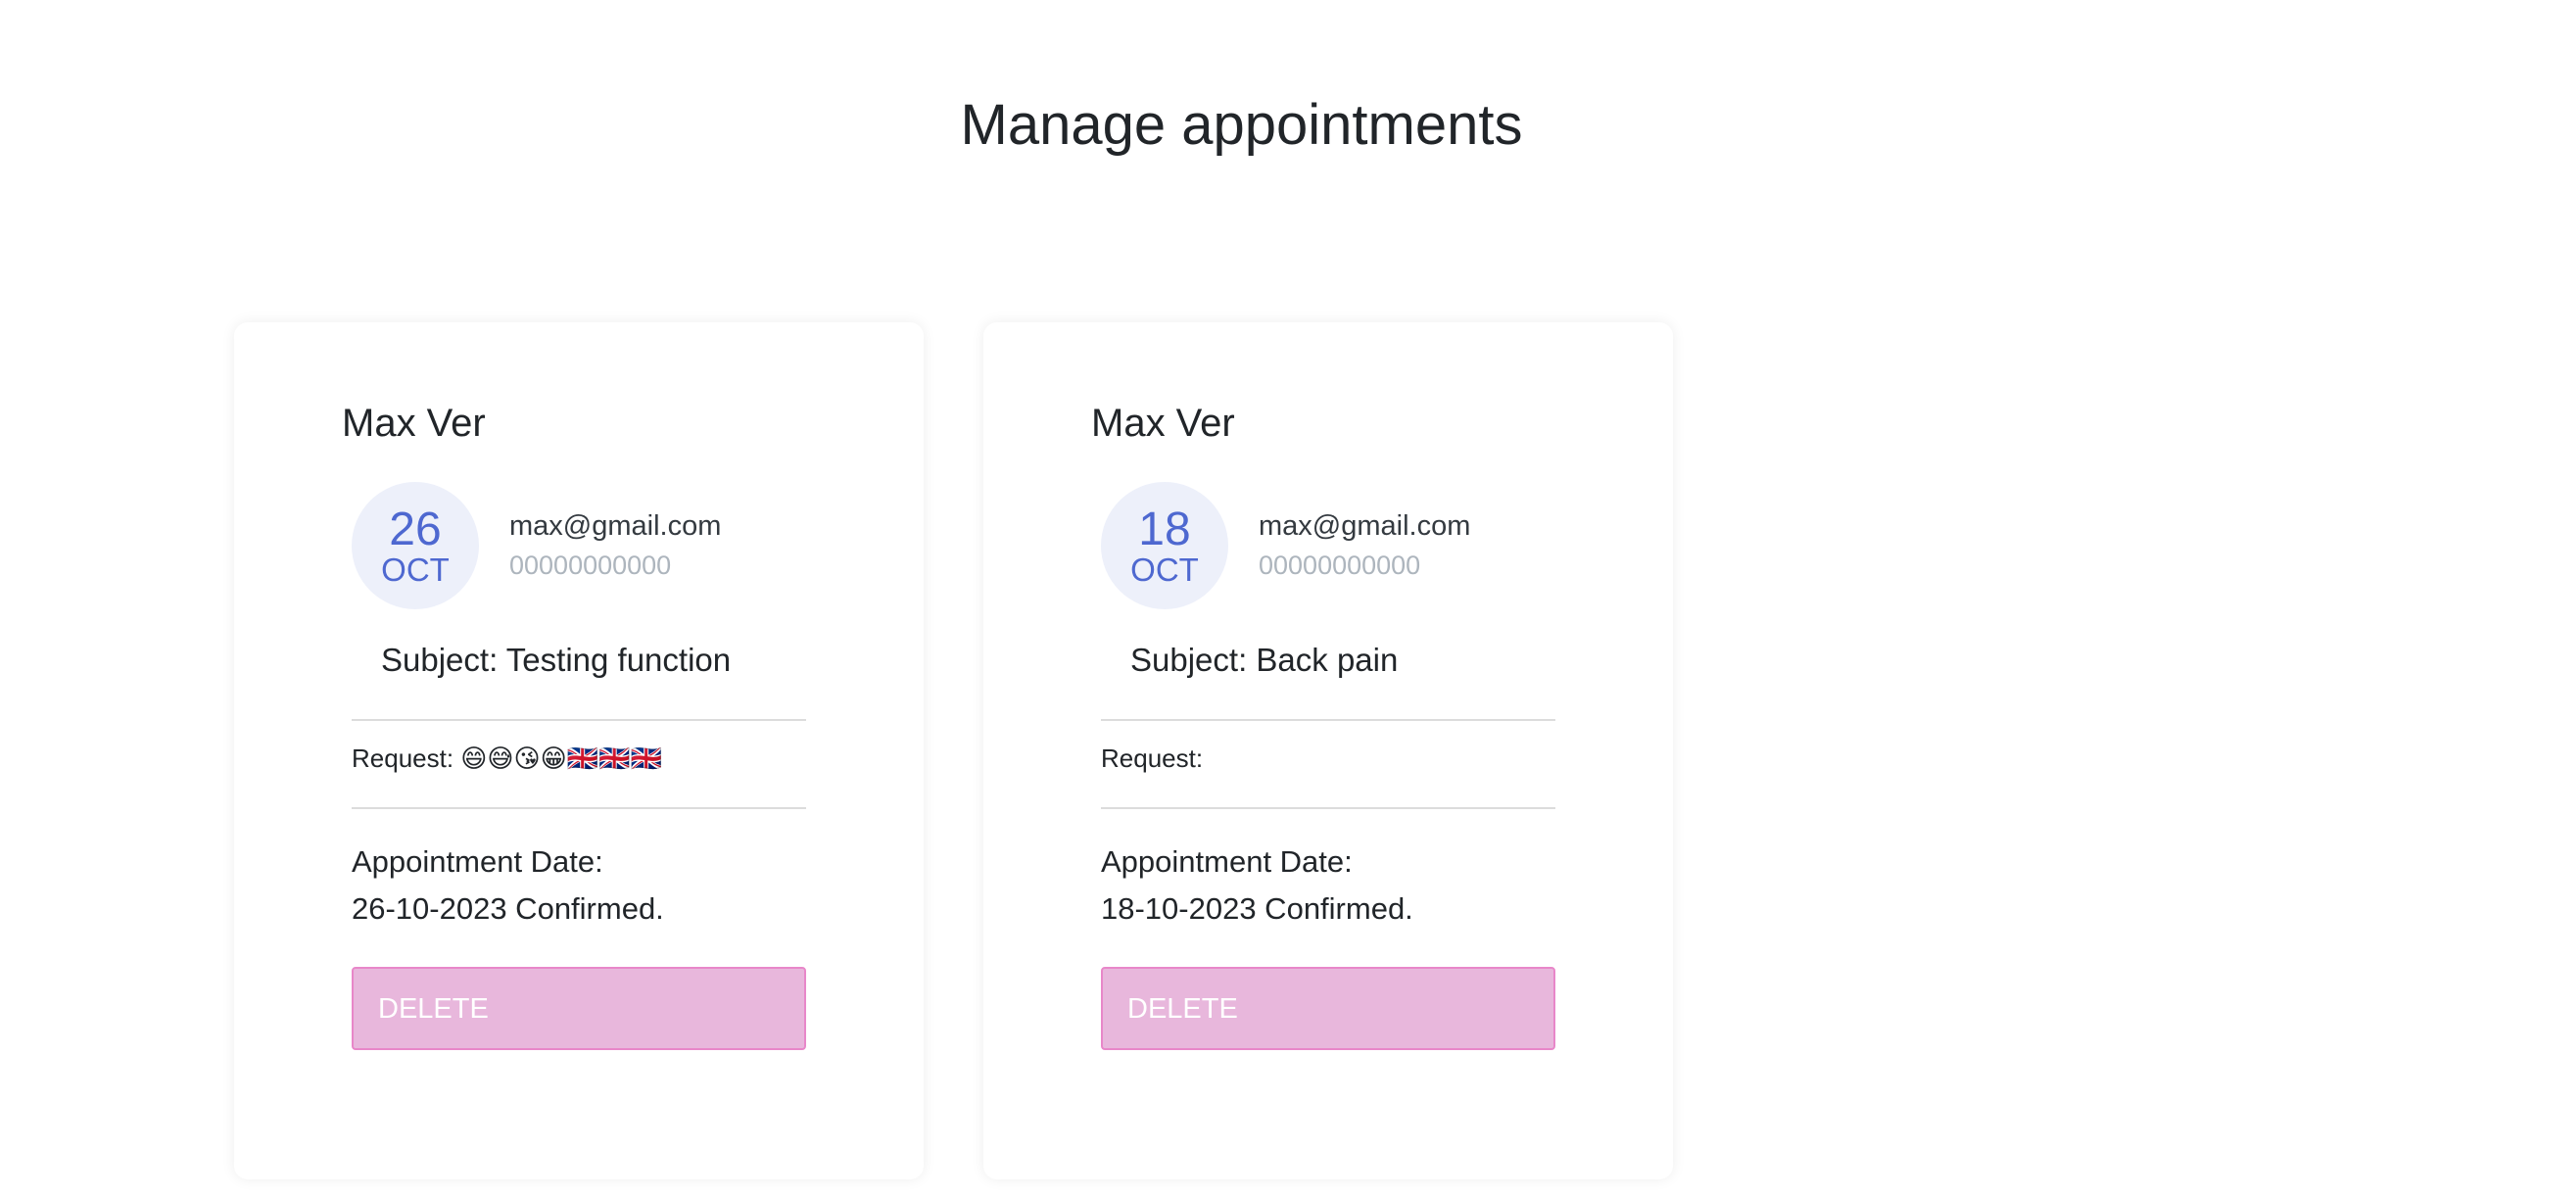 The width and height of the screenshot is (2576, 1199). I want to click on appointment-subject: Subject: Back pain, so click(1264, 660).